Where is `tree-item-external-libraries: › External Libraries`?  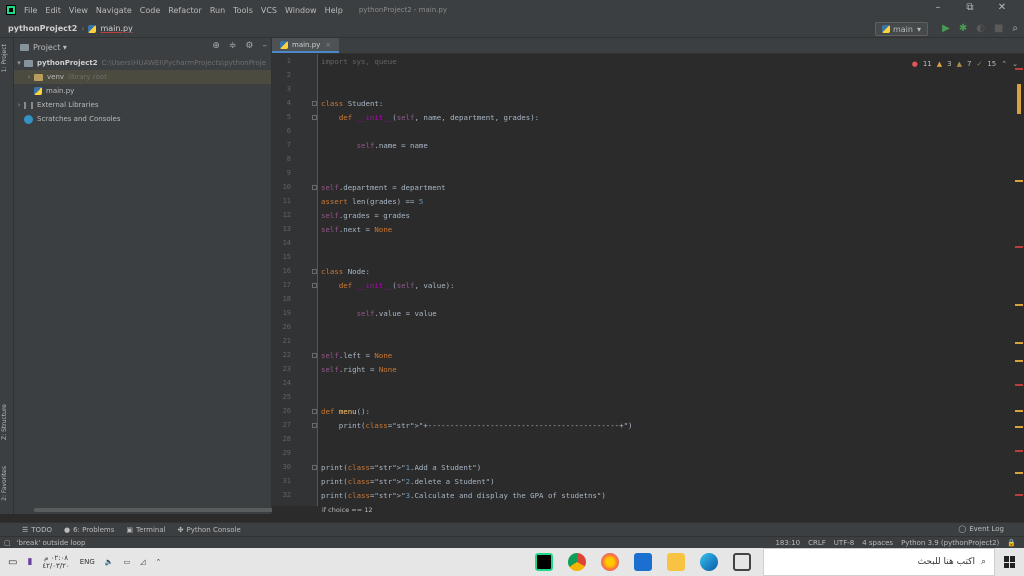 tree-item-external-libraries: › External Libraries is located at coordinates (142, 105).